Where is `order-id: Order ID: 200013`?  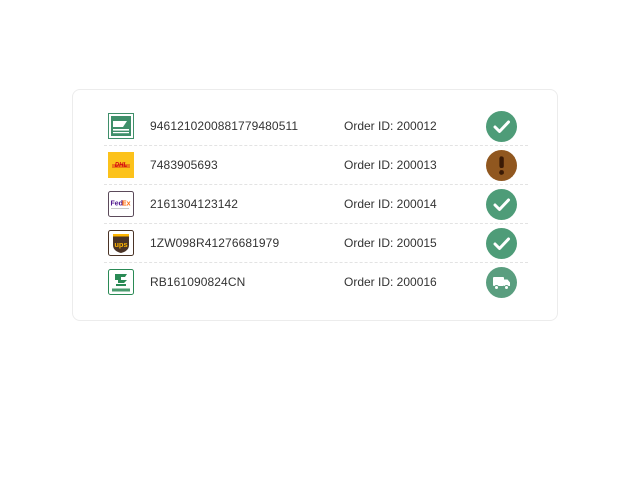
order-id: Order ID: 200013 is located at coordinates (390, 165).